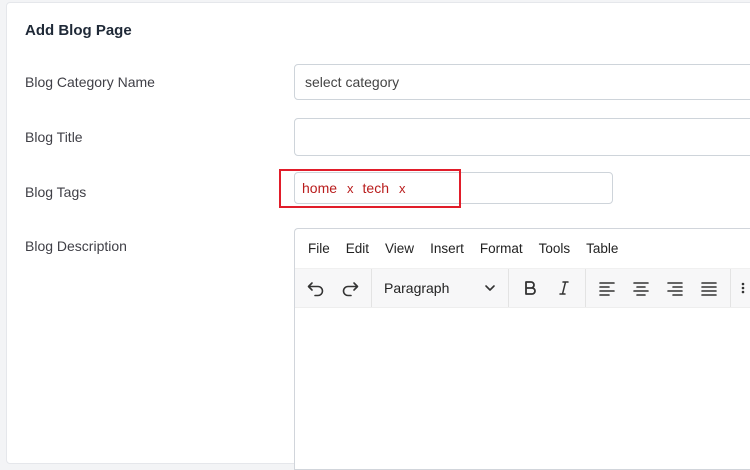  What do you see at coordinates (675, 288) in the screenshot?
I see `align-right-icon` at bounding box center [675, 288].